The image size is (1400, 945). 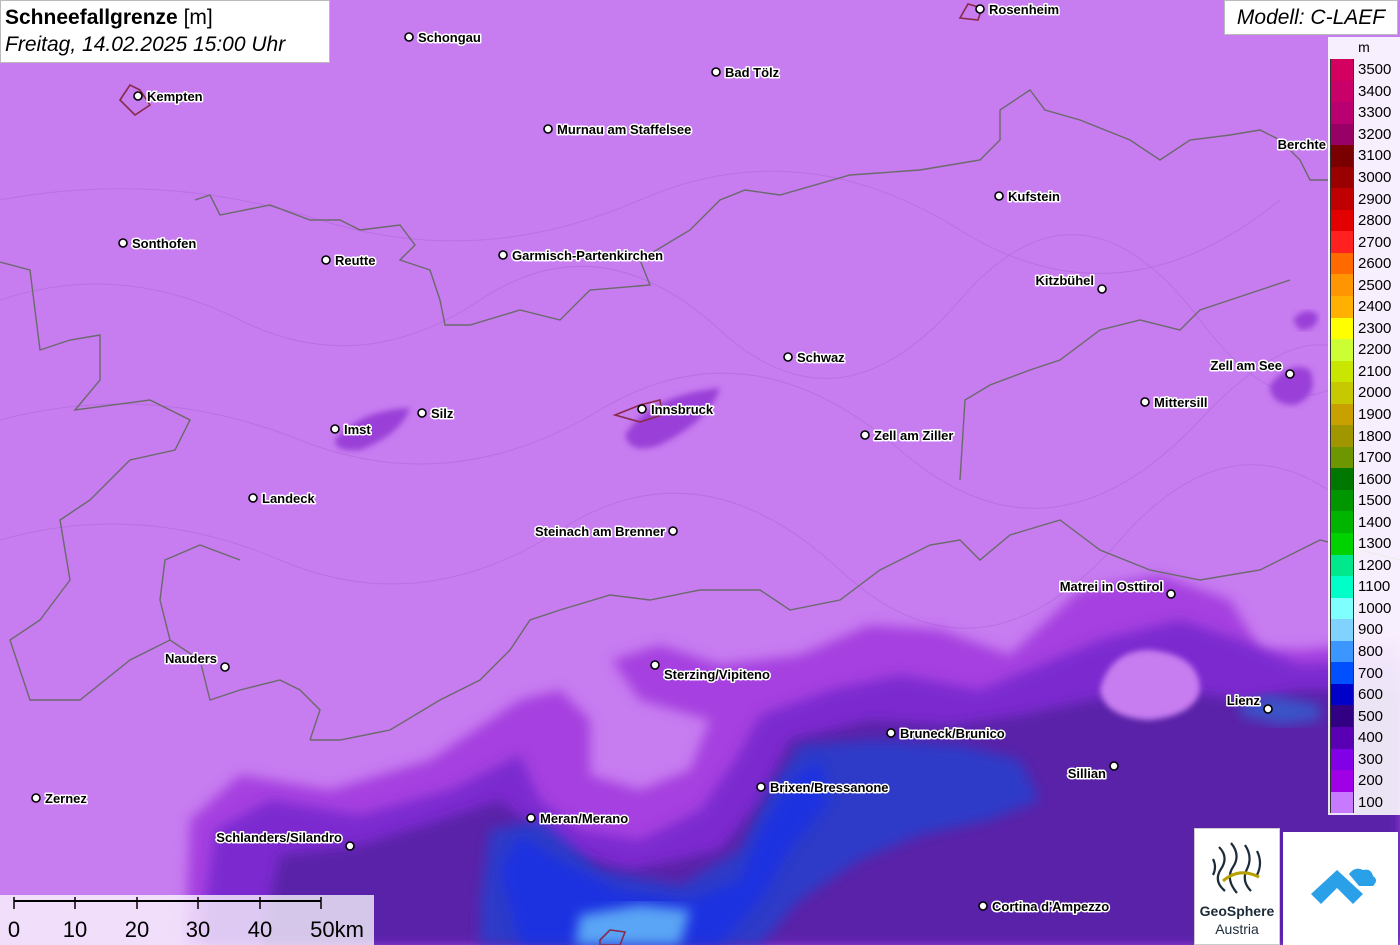 I want to click on legend-row: 2700, so click(x=1365, y=242).